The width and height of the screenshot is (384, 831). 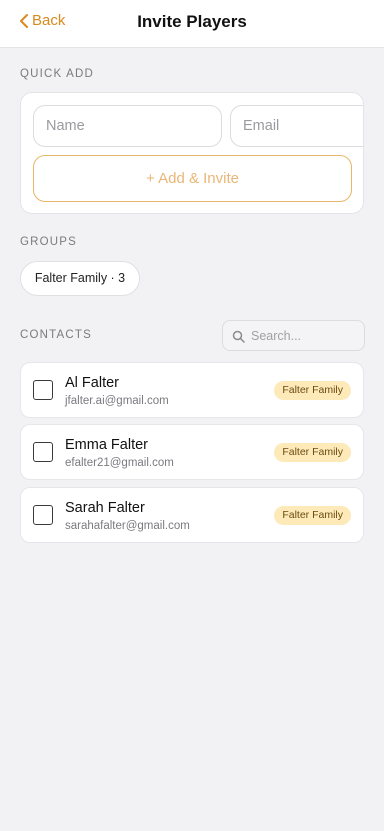 I want to click on name-input, so click(x=127, y=126).